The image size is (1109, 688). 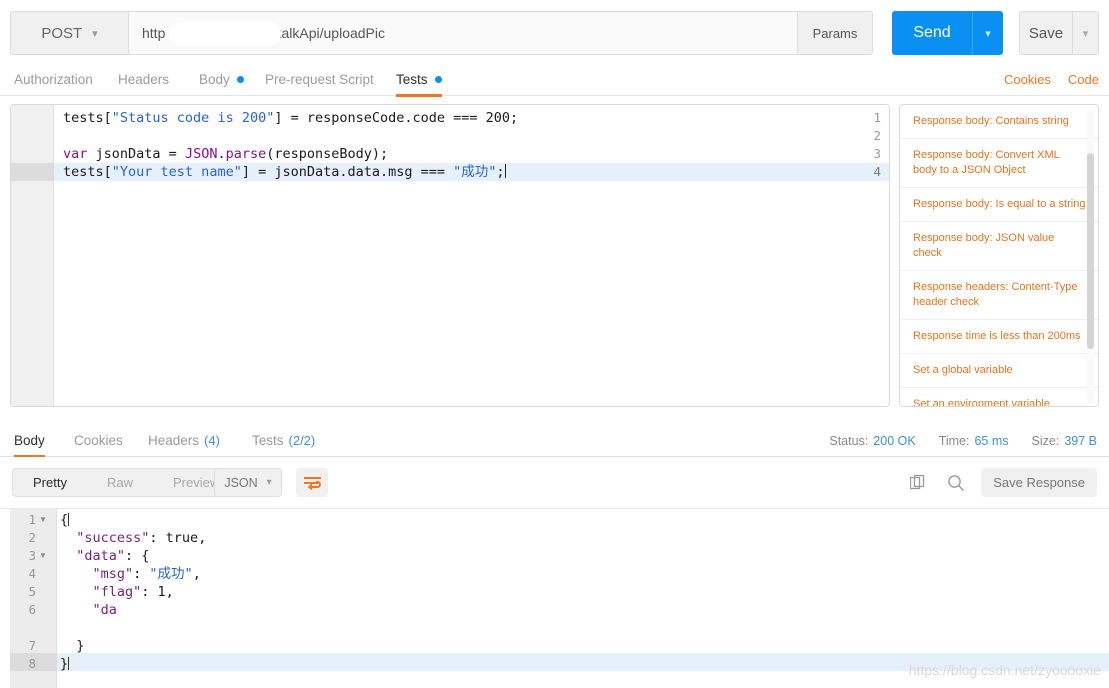 What do you see at coordinates (1051, 79) in the screenshot?
I see `request-right-links: Cookies Code` at bounding box center [1051, 79].